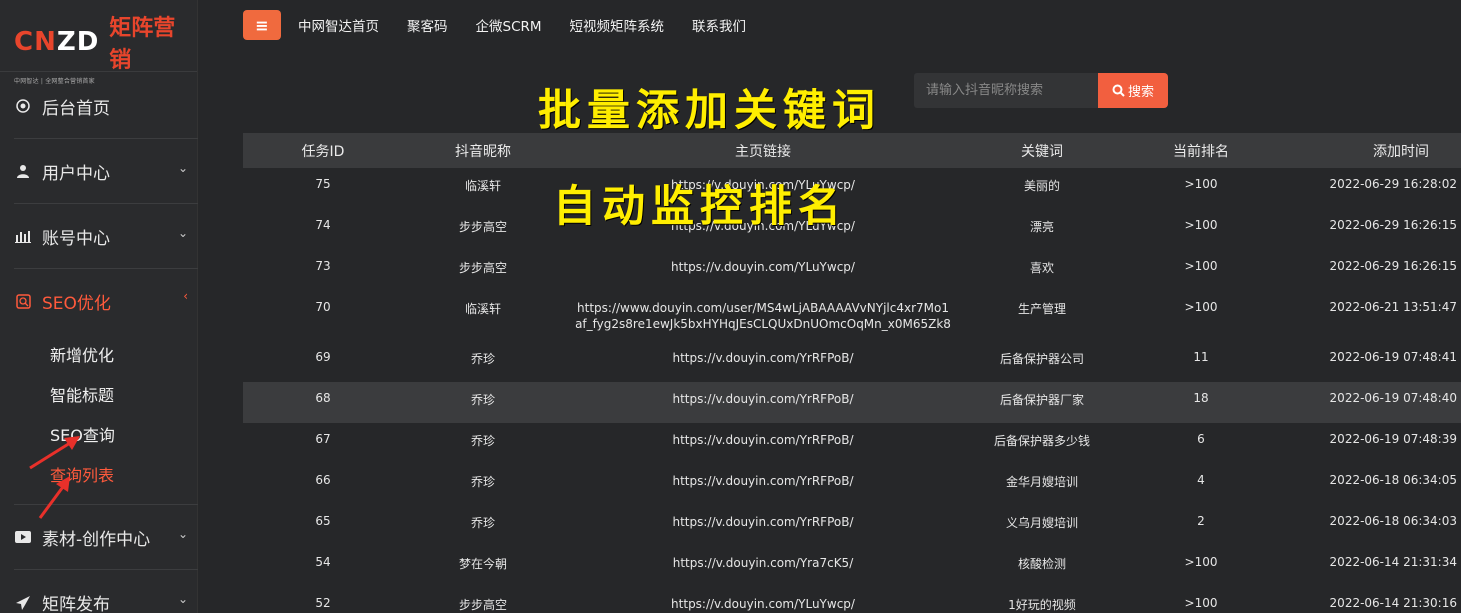  Describe the element at coordinates (1393, 562) in the screenshot. I see `cell-time: 2022-06-14 21:31:34` at that location.